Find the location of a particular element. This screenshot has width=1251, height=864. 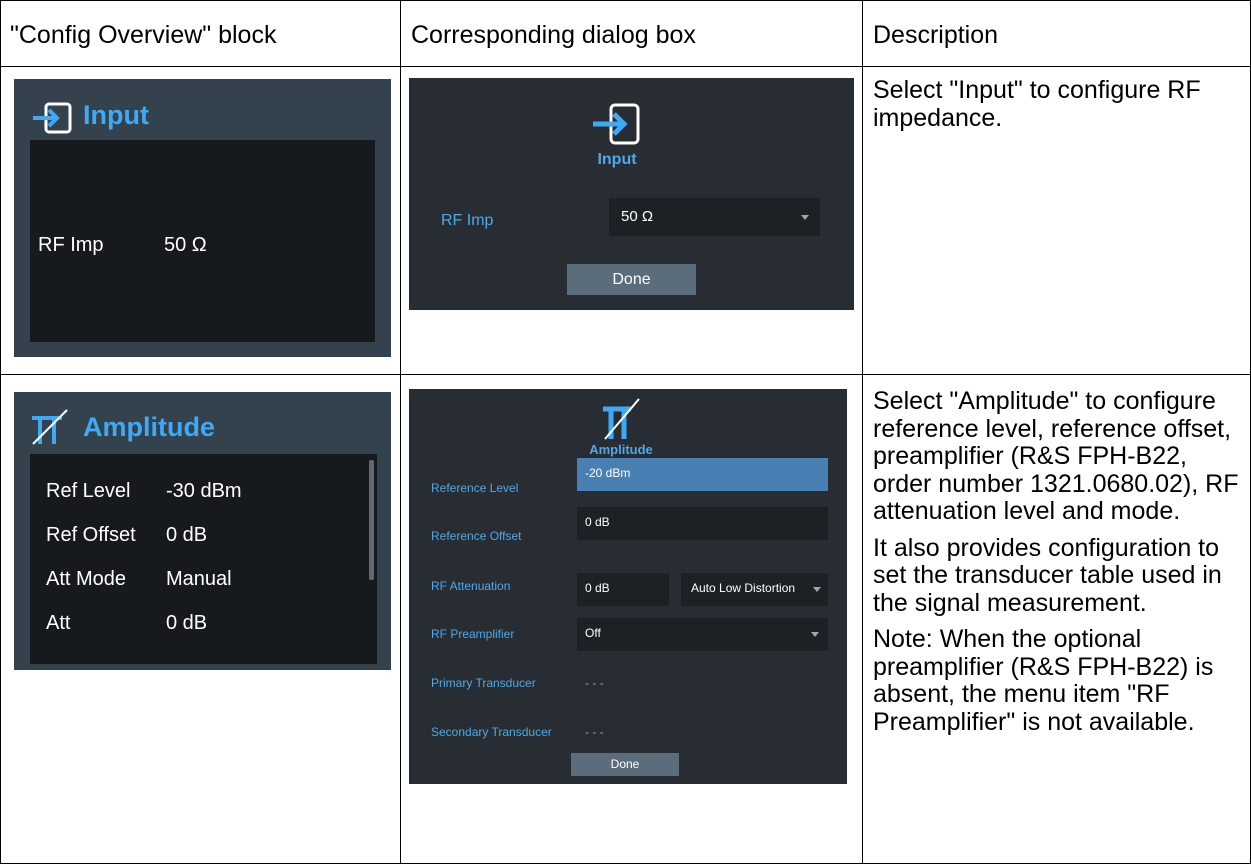

input-overview-block: Input RF Imp 50 Ω is located at coordinates (202, 218).